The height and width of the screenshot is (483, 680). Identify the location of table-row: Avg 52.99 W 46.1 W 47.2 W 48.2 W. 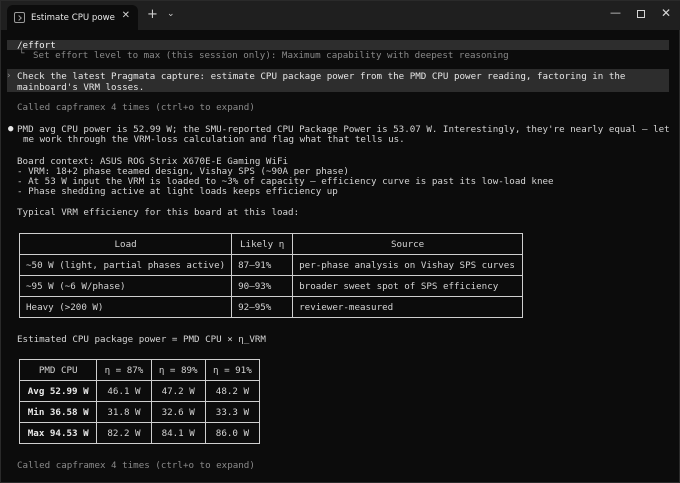
(139, 391).